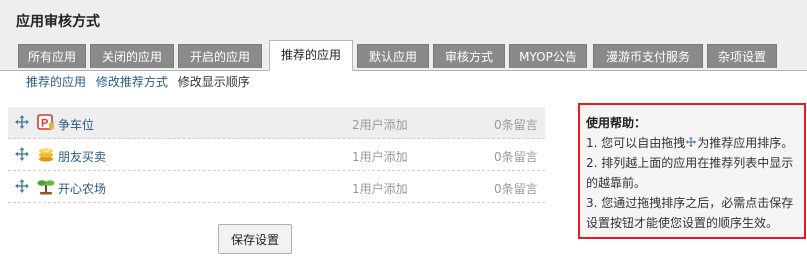 The image size is (807, 259). I want to click on app-name: 朋友买卖, so click(82, 156).